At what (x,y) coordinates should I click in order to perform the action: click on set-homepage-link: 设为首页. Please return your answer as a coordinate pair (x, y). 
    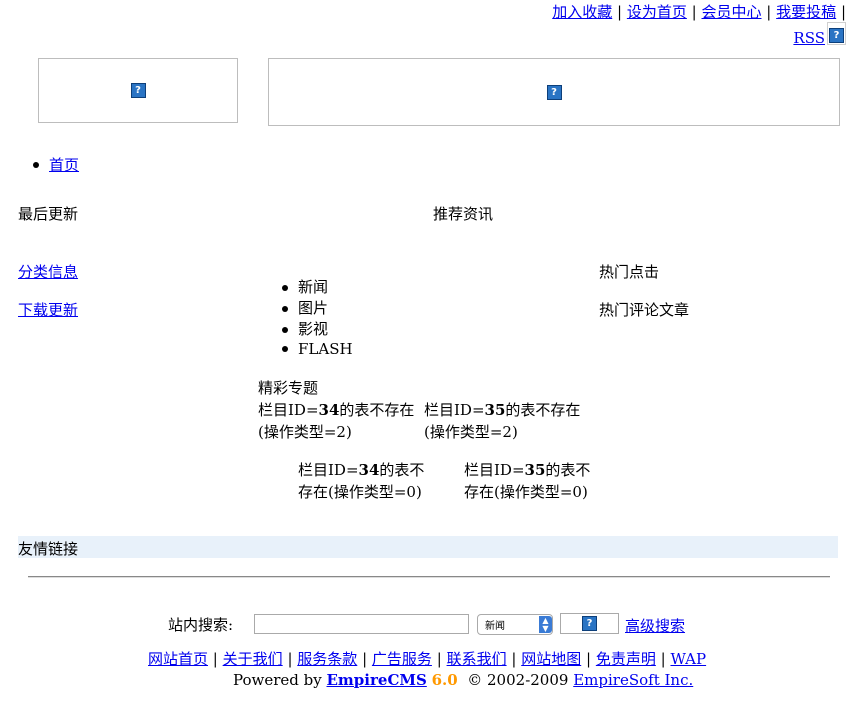
    Looking at the image, I should click on (657, 12).